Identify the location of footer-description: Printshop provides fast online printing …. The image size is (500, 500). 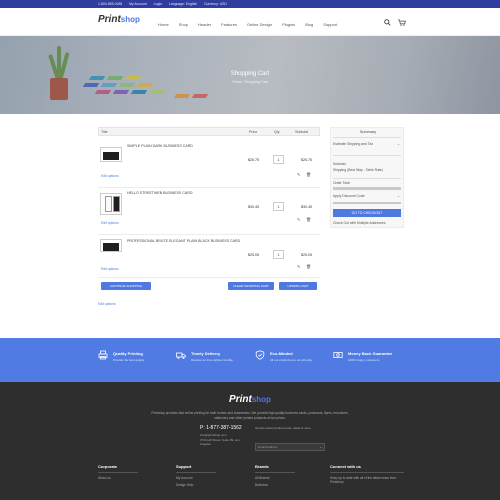
(250, 415).